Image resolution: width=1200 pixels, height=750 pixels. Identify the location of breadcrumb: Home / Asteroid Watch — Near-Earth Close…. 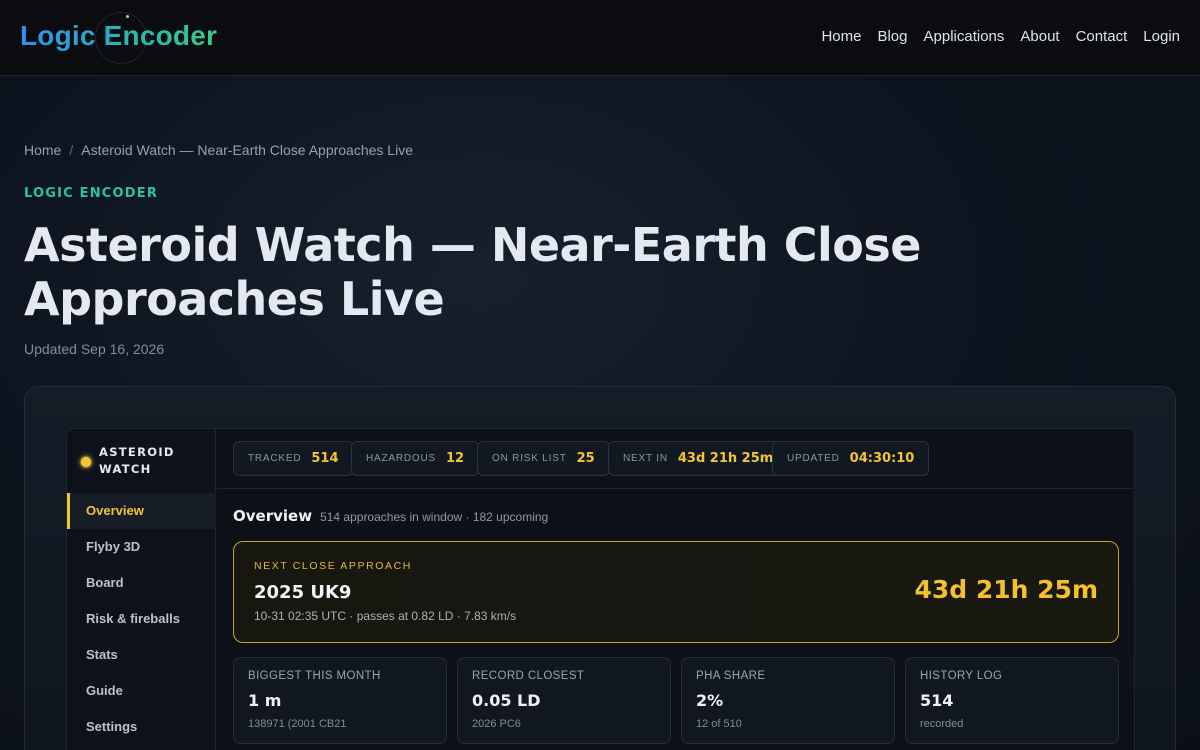
(218, 150).